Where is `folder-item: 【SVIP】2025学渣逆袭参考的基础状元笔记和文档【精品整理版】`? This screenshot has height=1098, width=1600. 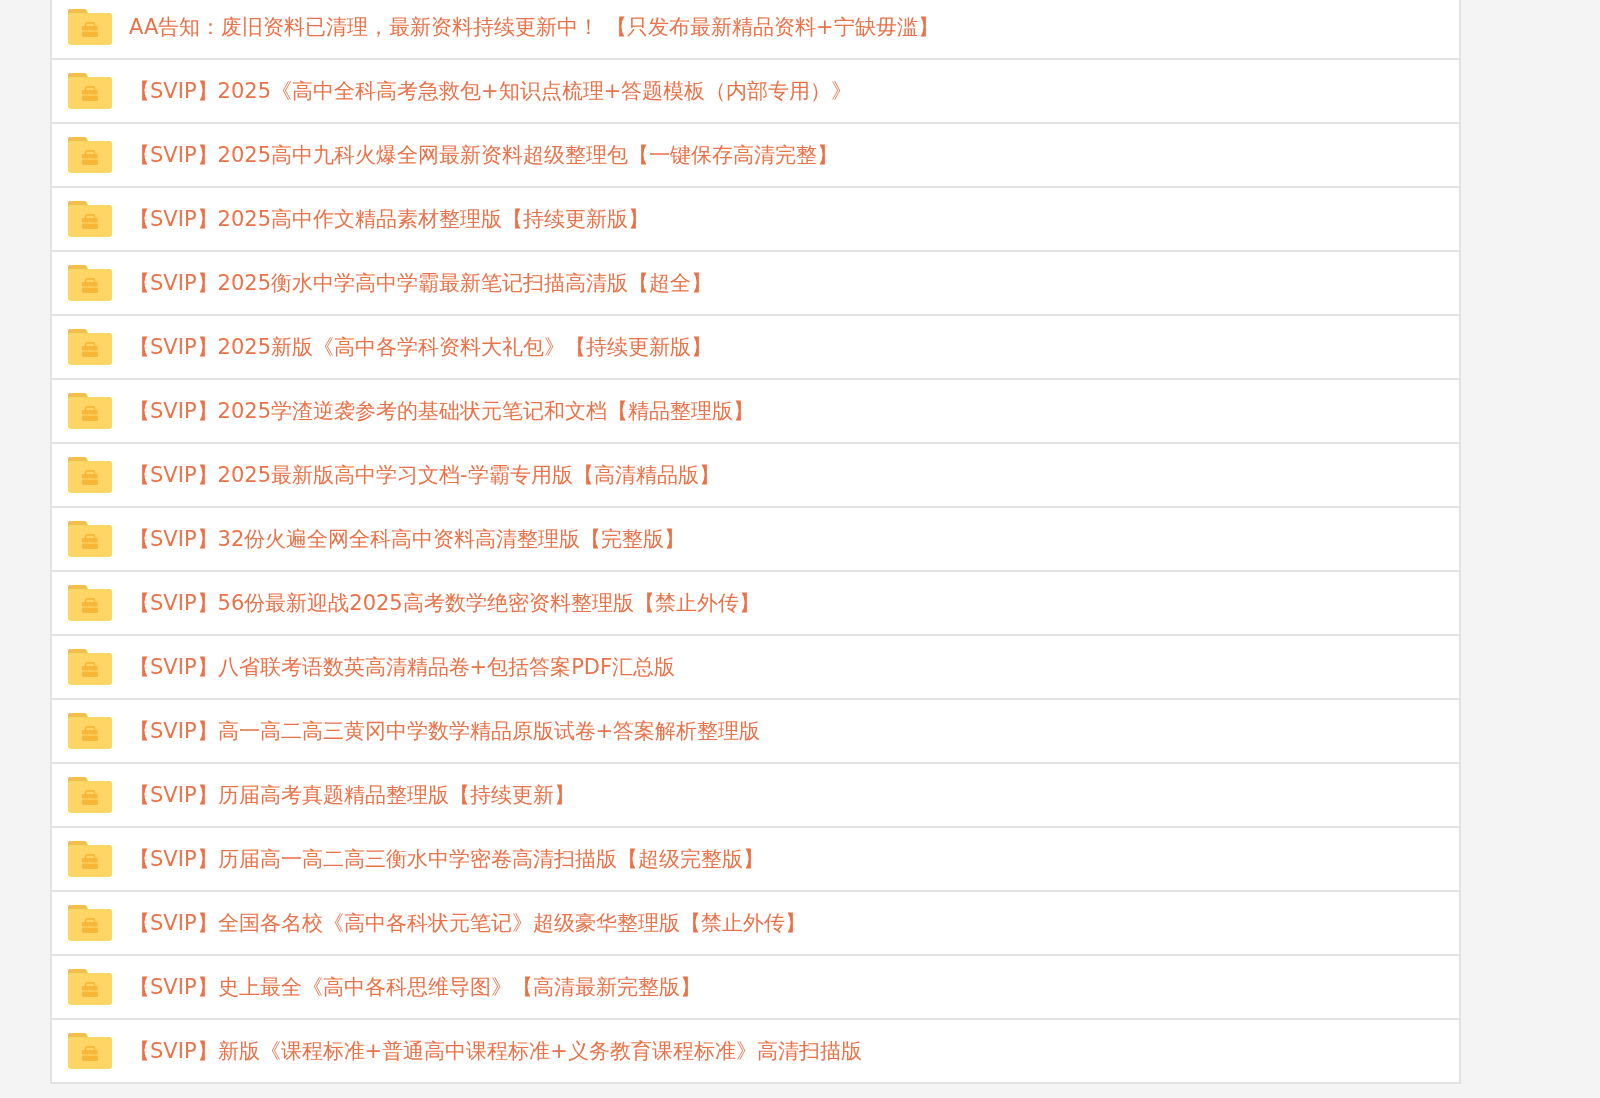 folder-item: 【SVIP】2025学渣逆袭参考的基础状元笔记和文档【精品整理版】 is located at coordinates (755, 412).